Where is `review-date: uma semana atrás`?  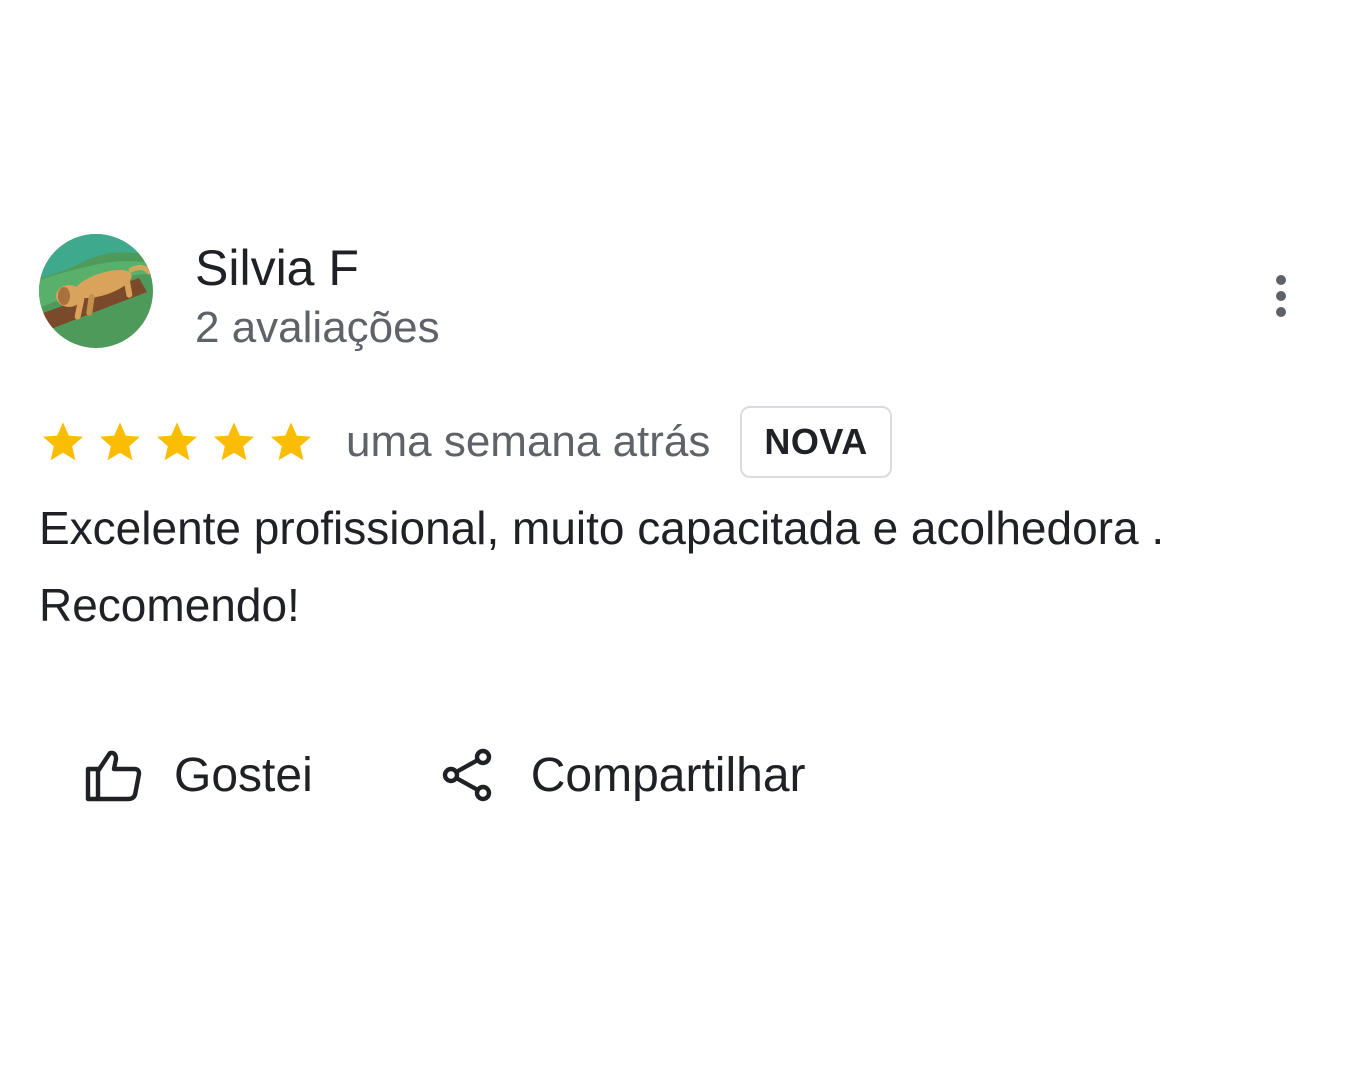
review-date: uma semana atrás is located at coordinates (528, 441).